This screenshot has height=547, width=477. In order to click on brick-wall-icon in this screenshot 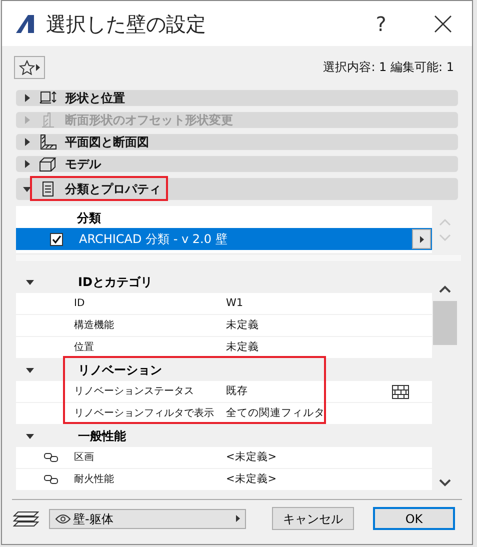, I will do `click(401, 391)`.